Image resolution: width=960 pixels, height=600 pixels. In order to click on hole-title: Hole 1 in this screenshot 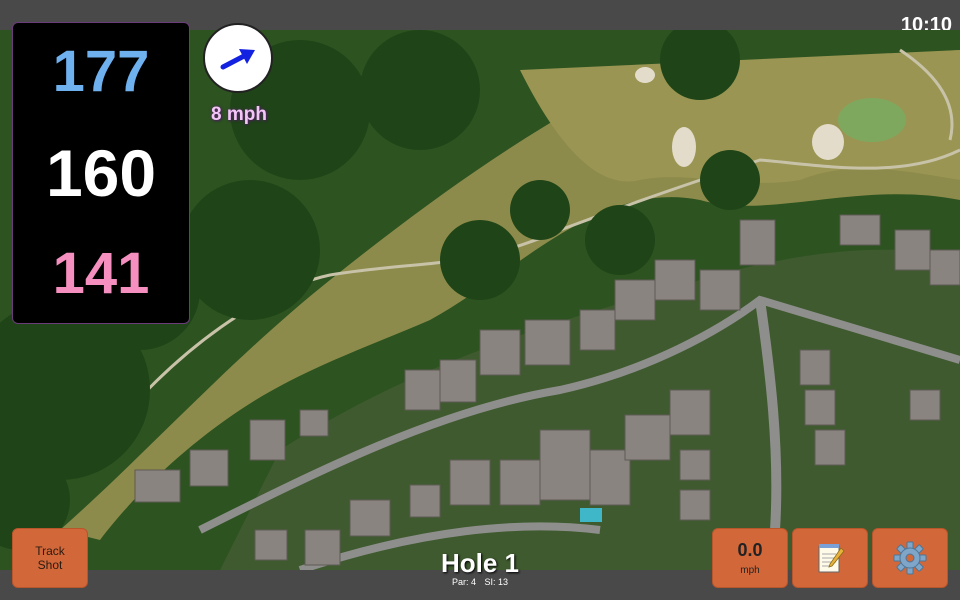, I will do `click(480, 563)`.